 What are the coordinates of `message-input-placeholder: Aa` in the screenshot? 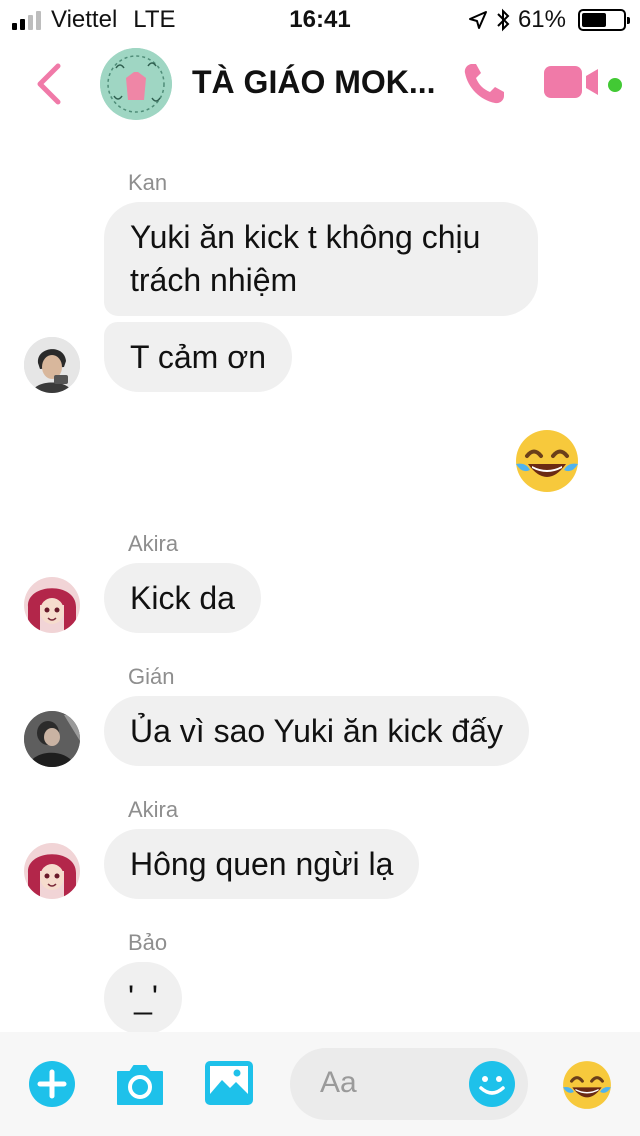 It's located at (338, 1082).